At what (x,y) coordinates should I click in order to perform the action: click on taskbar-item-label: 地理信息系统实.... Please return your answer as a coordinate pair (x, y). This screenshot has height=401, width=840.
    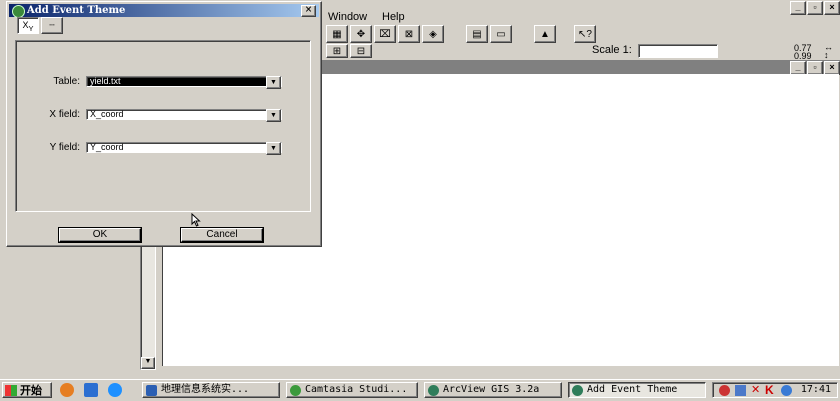
    Looking at the image, I should click on (205, 389).